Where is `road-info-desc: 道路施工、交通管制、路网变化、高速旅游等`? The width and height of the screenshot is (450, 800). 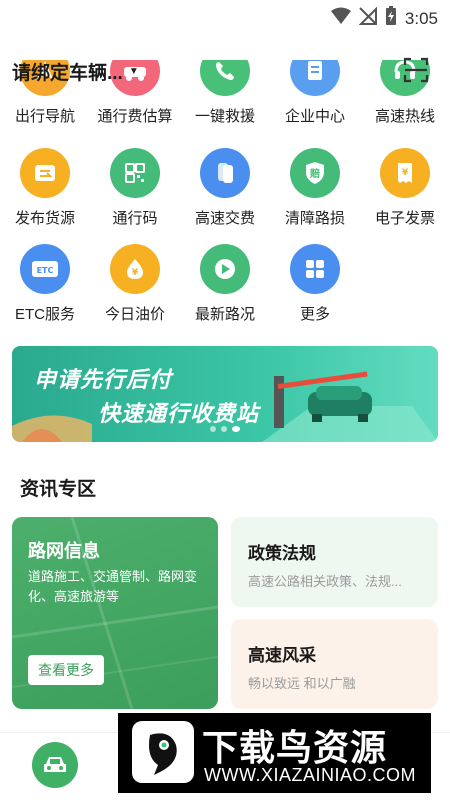
road-info-desc: 道路施工、交通管制、路网变化、高速旅游等 is located at coordinates (113, 586).